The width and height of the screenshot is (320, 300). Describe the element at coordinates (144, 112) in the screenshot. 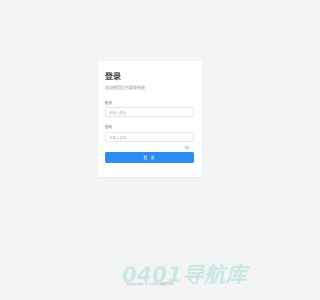

I see `username-input` at that location.